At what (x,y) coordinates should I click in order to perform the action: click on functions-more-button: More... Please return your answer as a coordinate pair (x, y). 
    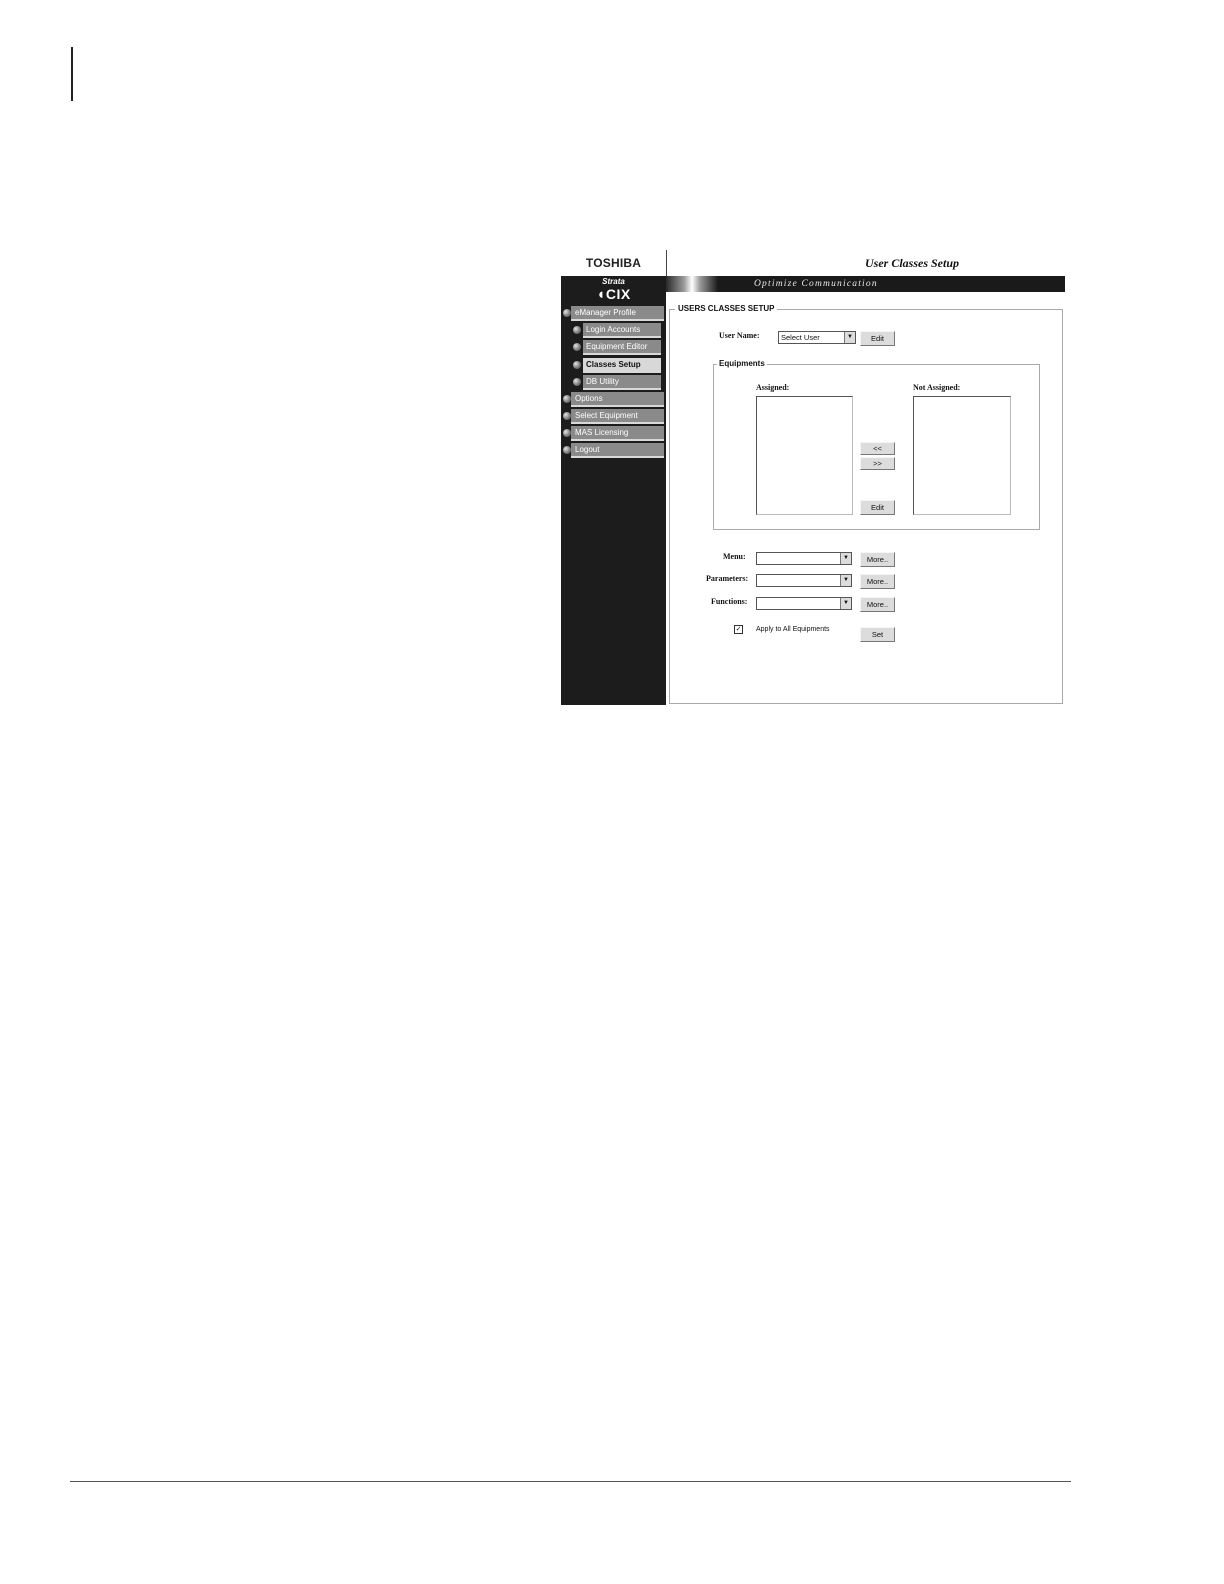
    Looking at the image, I should click on (877, 604).